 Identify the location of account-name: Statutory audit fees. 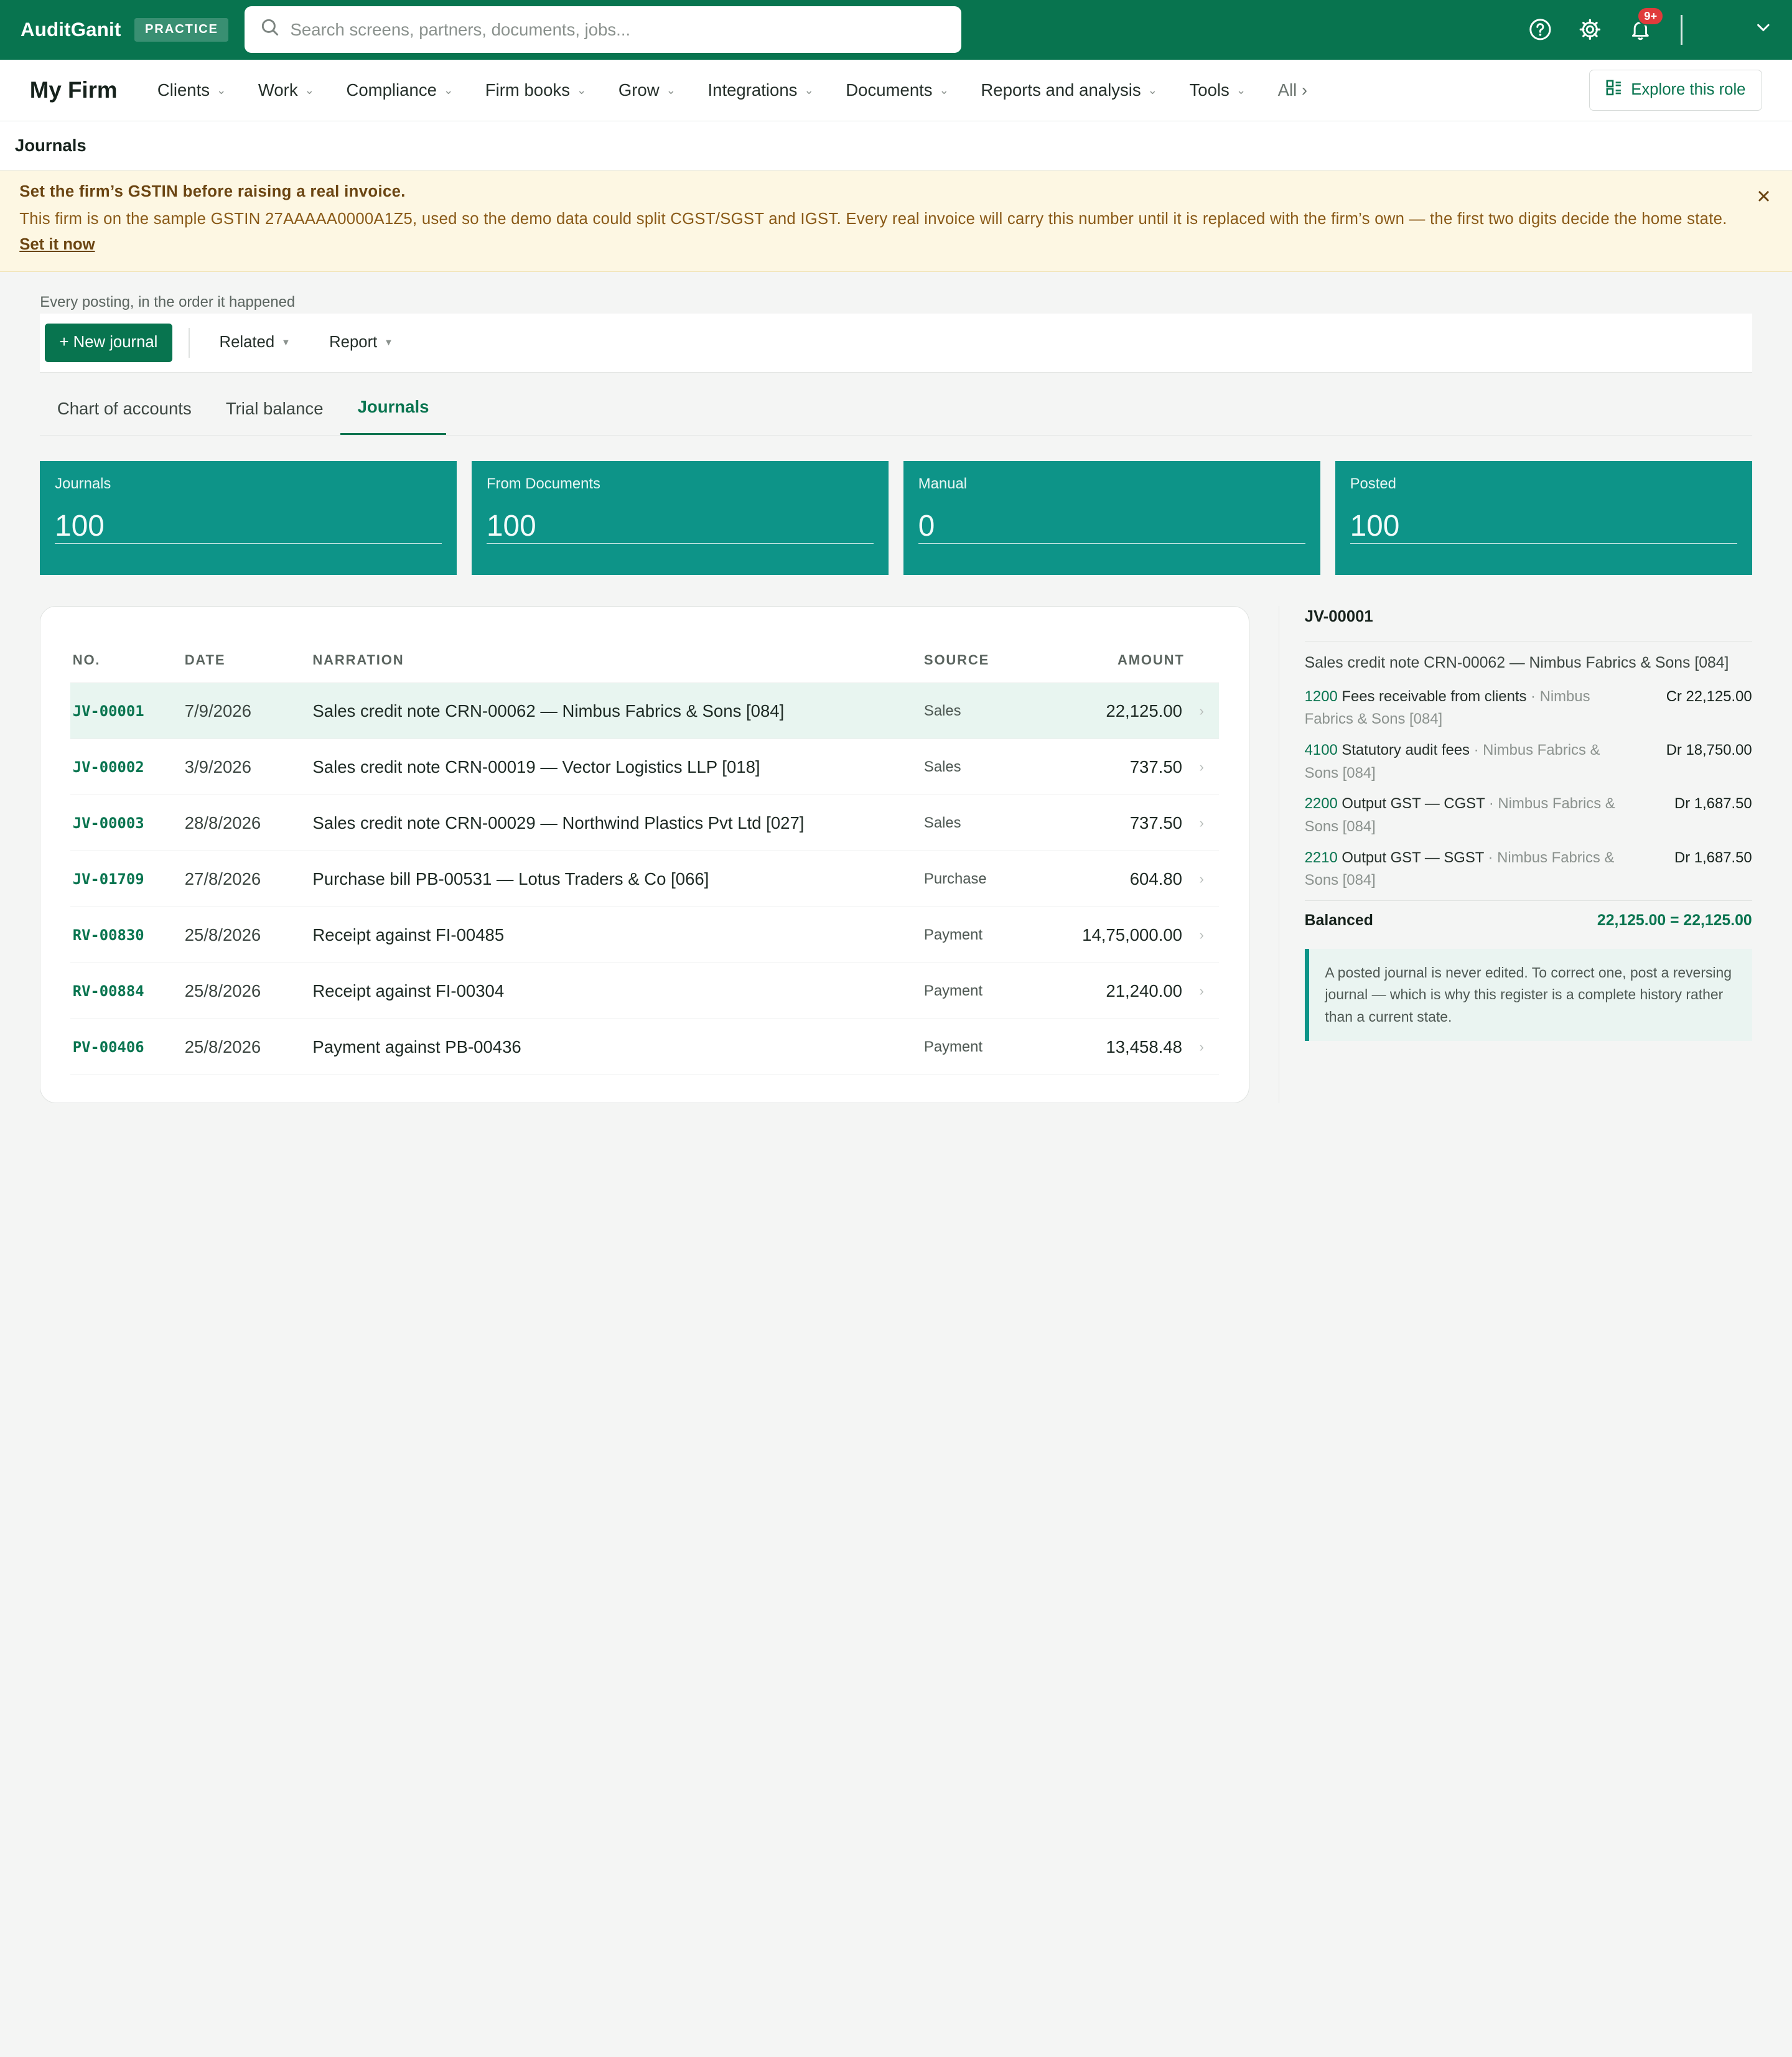
(1406, 749).